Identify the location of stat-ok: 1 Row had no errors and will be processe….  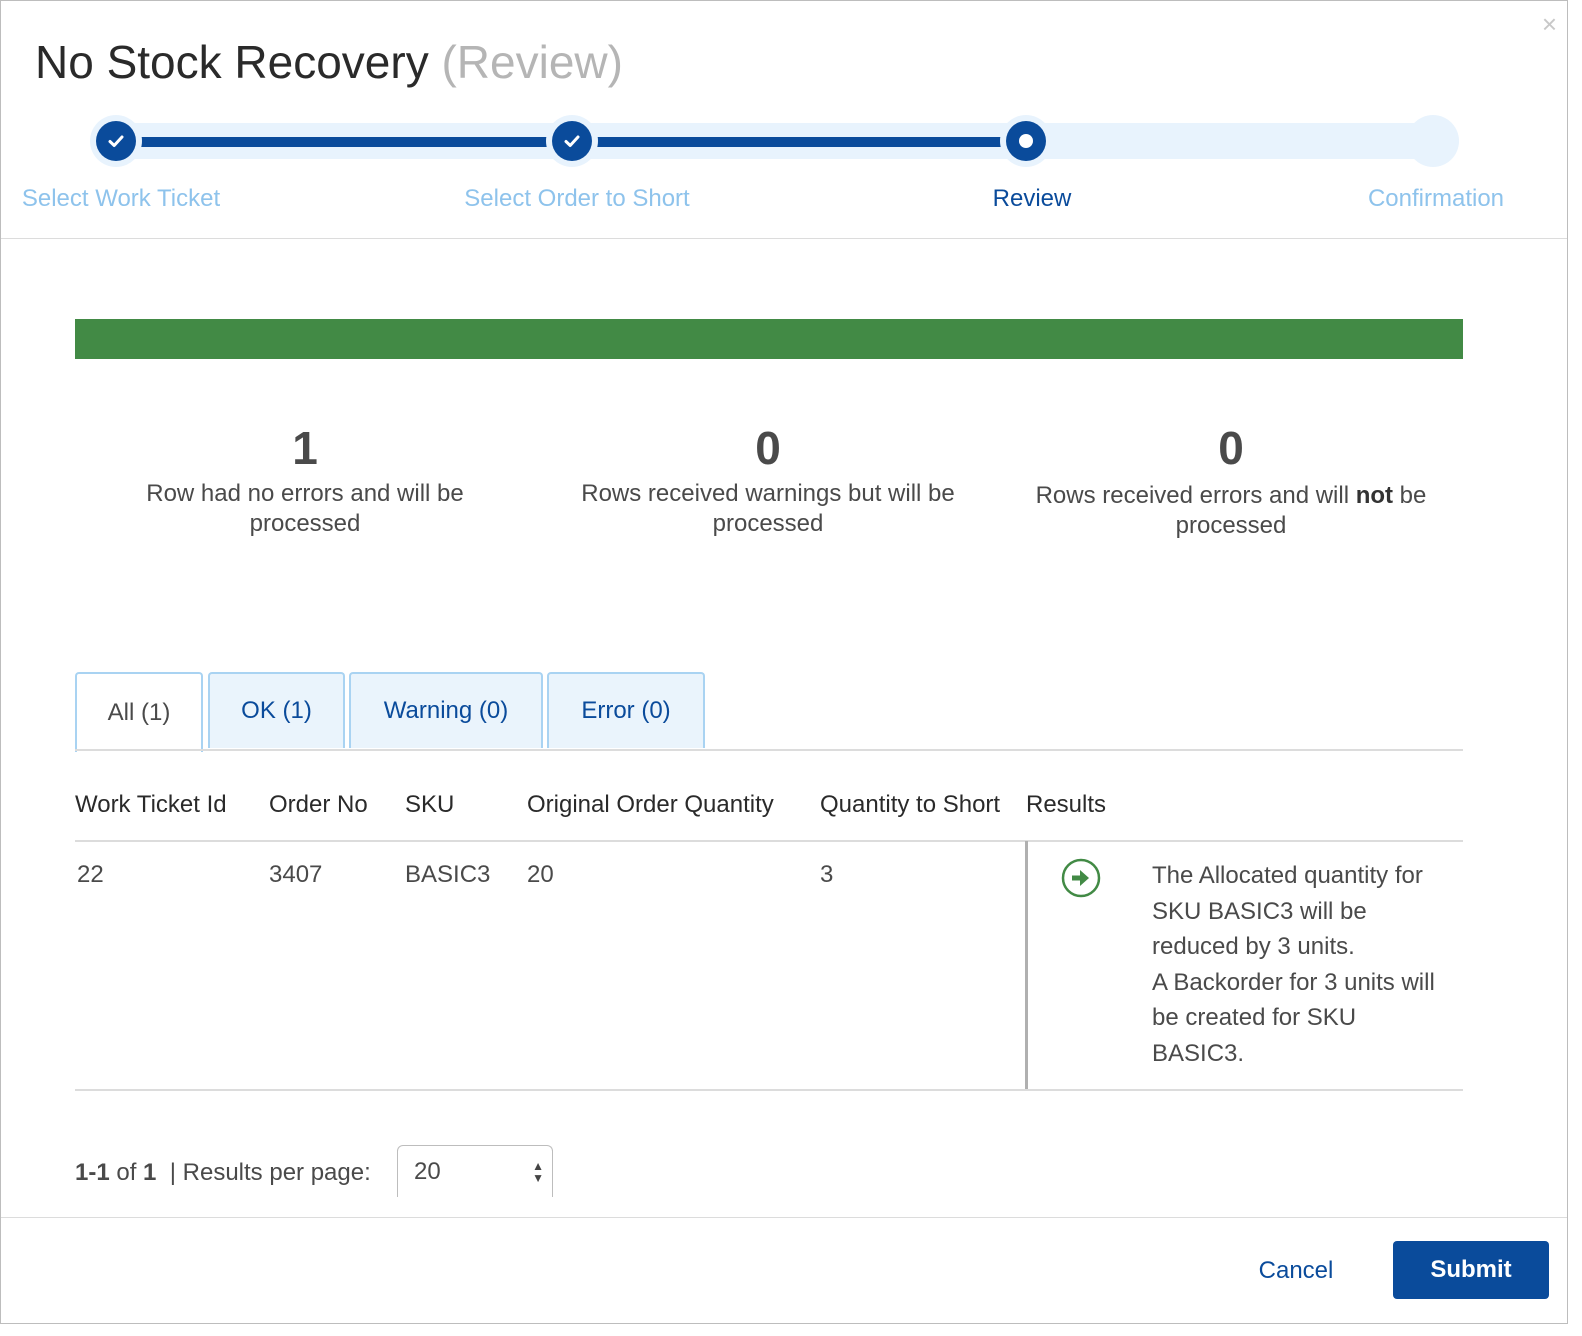
(305, 482).